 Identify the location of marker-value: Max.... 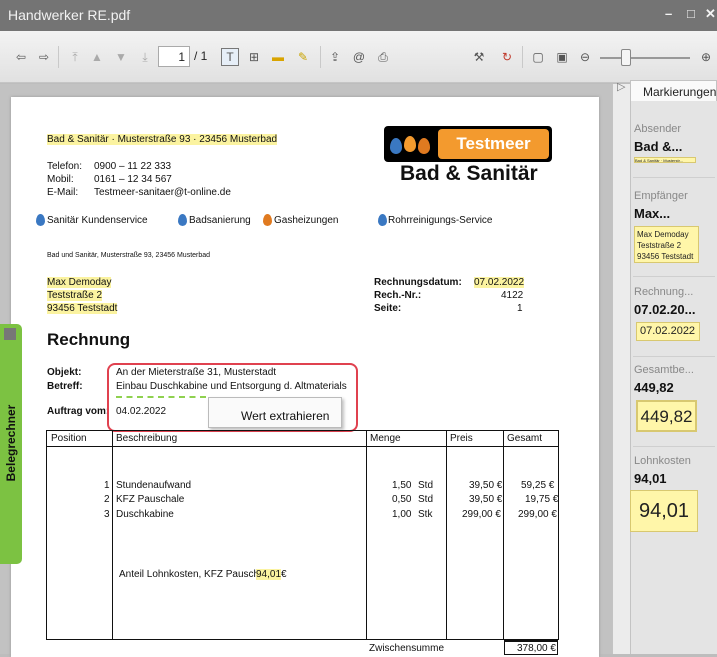
(652, 213).